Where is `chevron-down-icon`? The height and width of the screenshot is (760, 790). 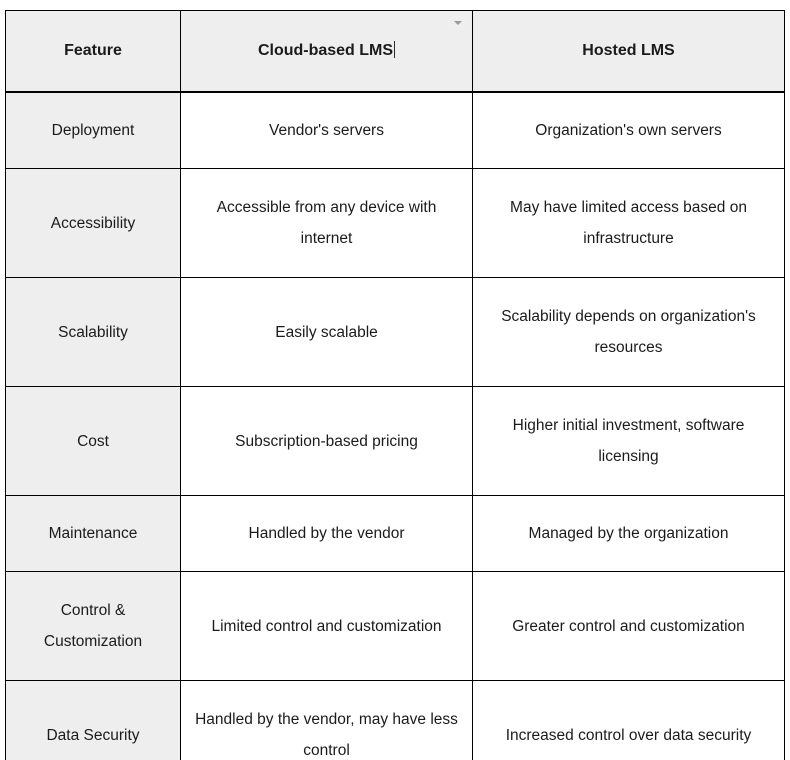 chevron-down-icon is located at coordinates (457, 23).